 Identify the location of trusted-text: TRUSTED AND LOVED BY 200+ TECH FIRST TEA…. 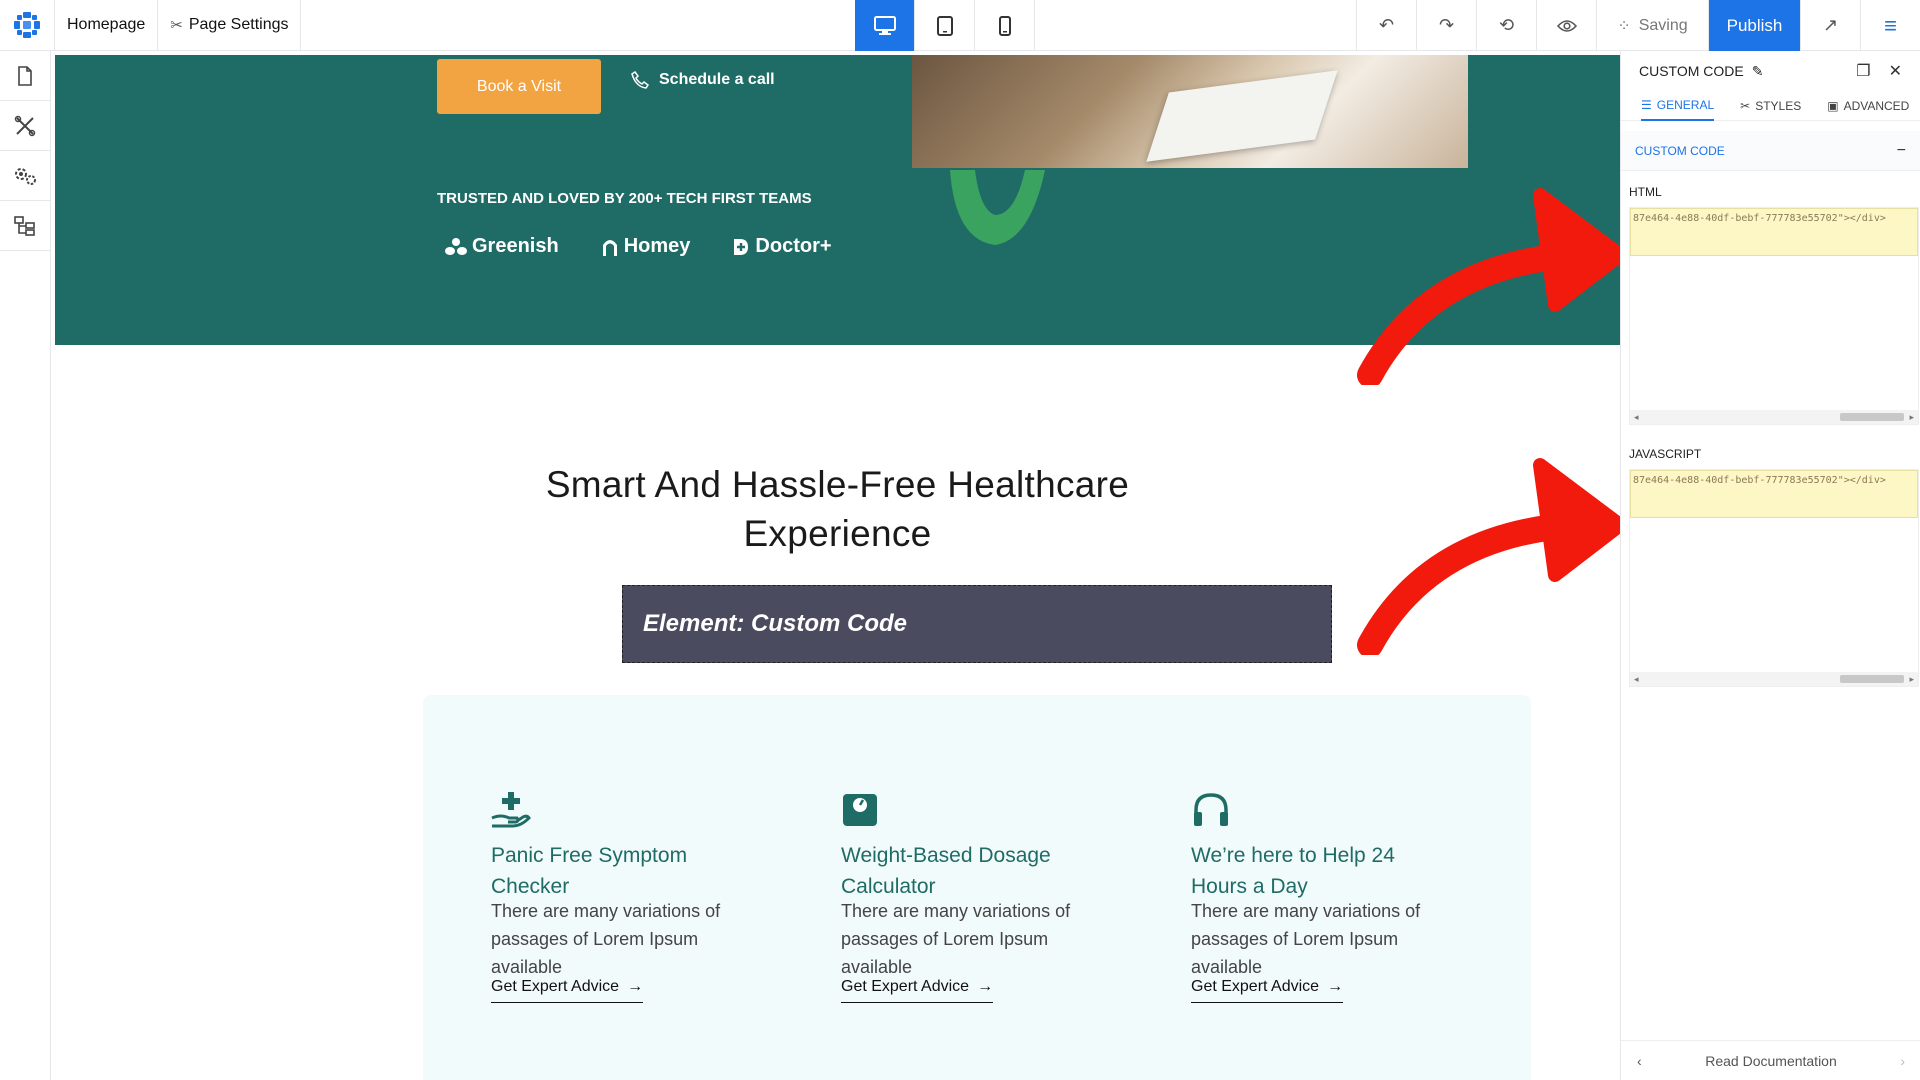
(624, 198).